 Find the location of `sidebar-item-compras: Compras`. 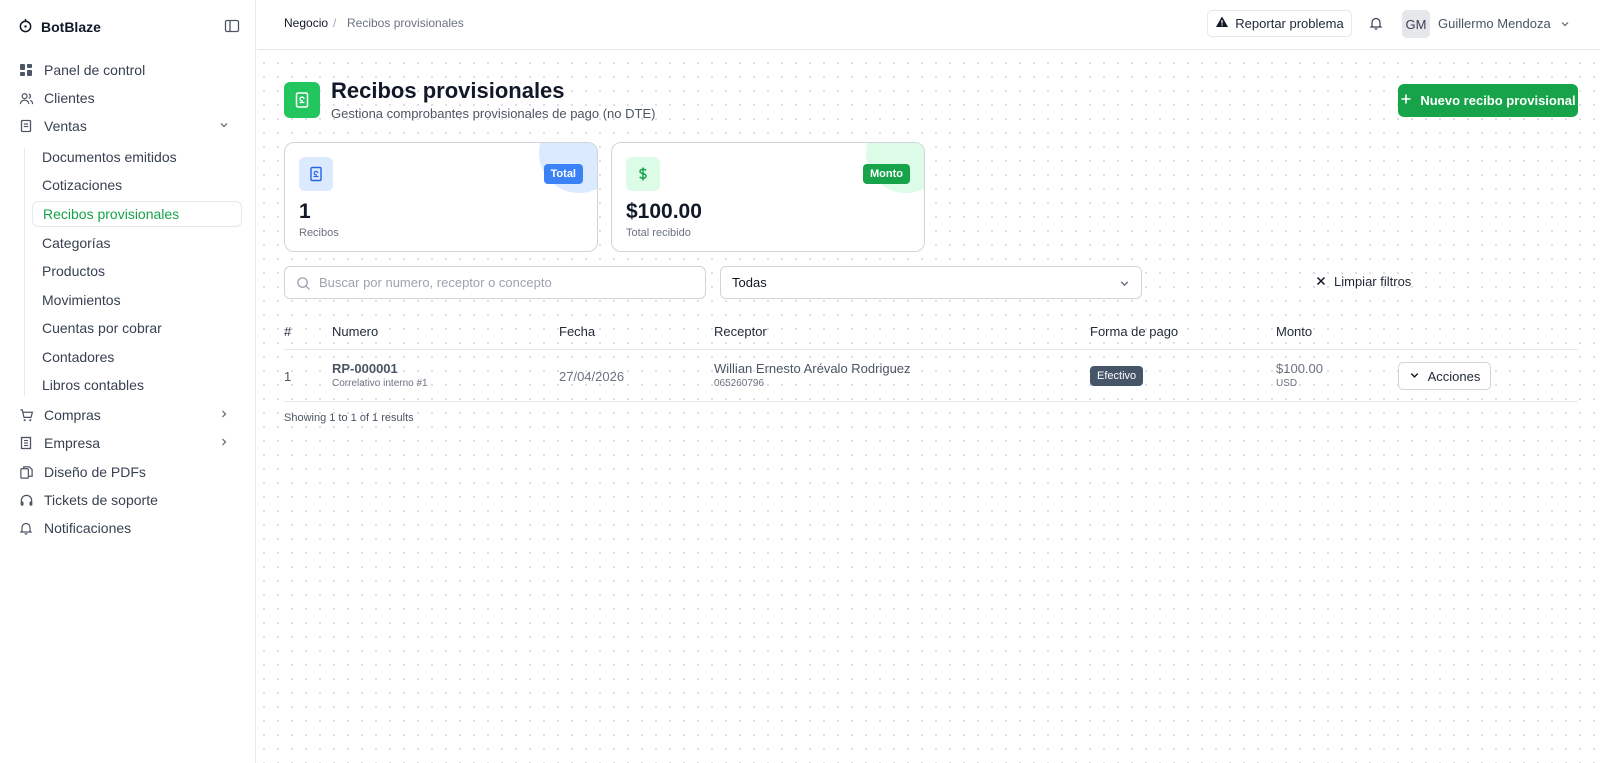

sidebar-item-compras: Compras is located at coordinates (130, 415).